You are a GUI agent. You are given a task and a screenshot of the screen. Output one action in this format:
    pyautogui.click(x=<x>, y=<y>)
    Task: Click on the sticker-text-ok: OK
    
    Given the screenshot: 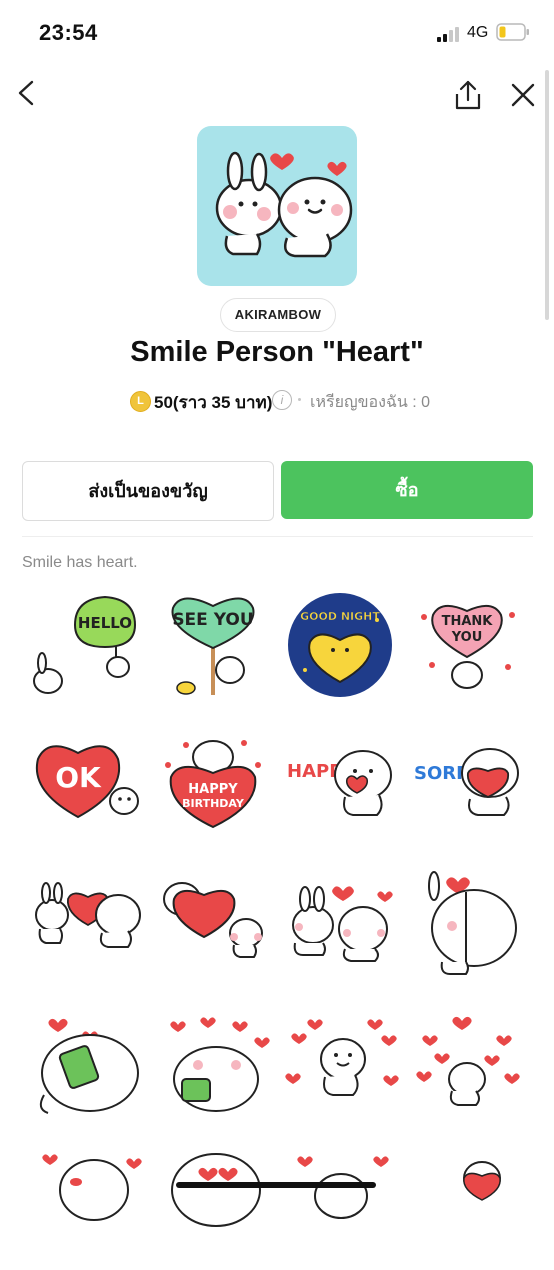 What is the action you would take?
    pyautogui.click(x=78, y=777)
    